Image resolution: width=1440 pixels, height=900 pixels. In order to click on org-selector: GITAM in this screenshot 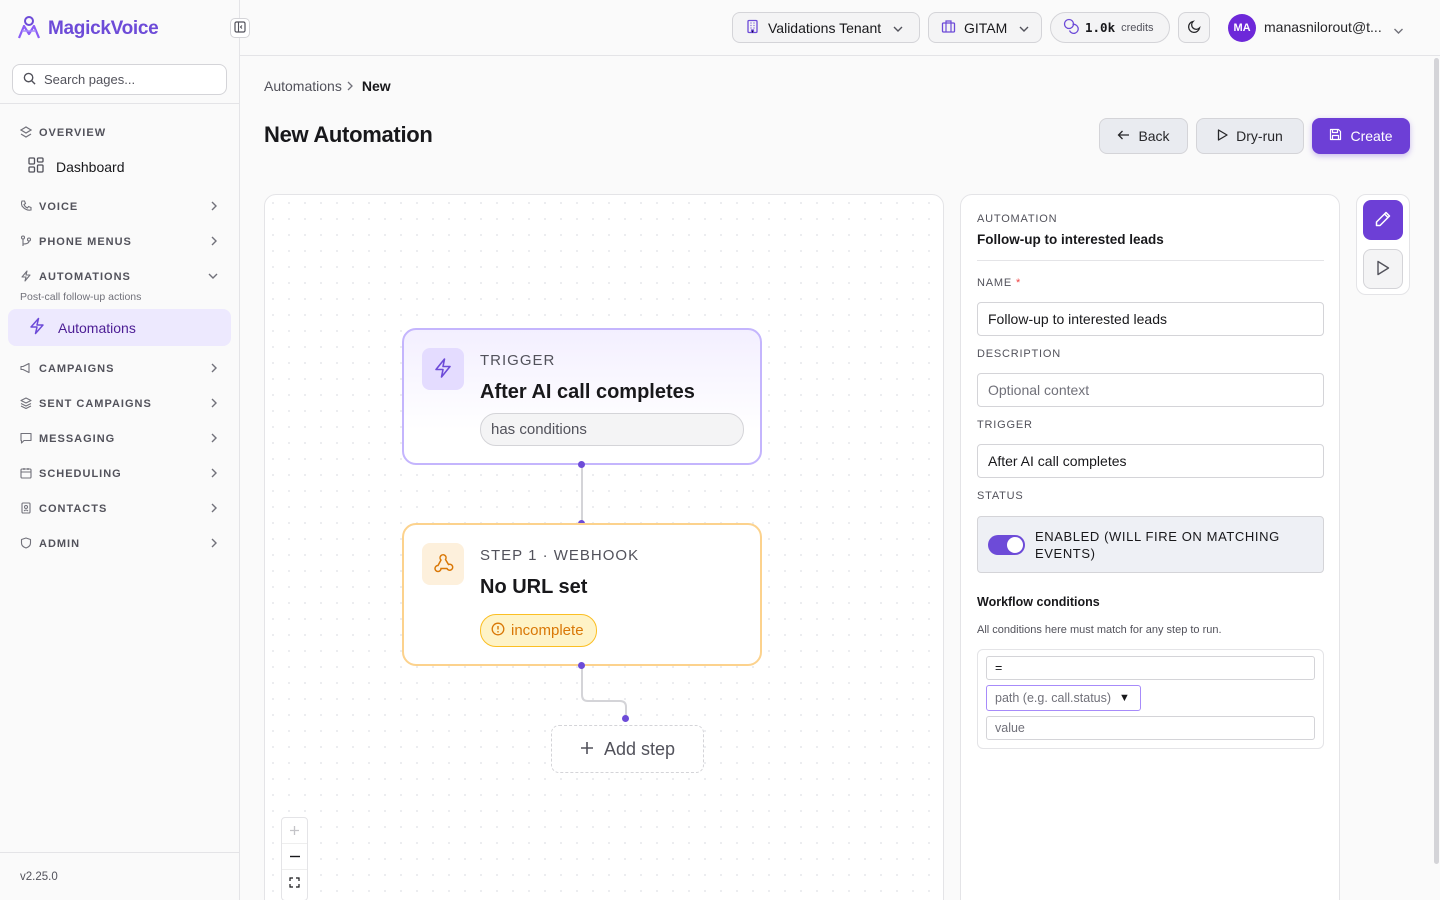, I will do `click(985, 27)`.